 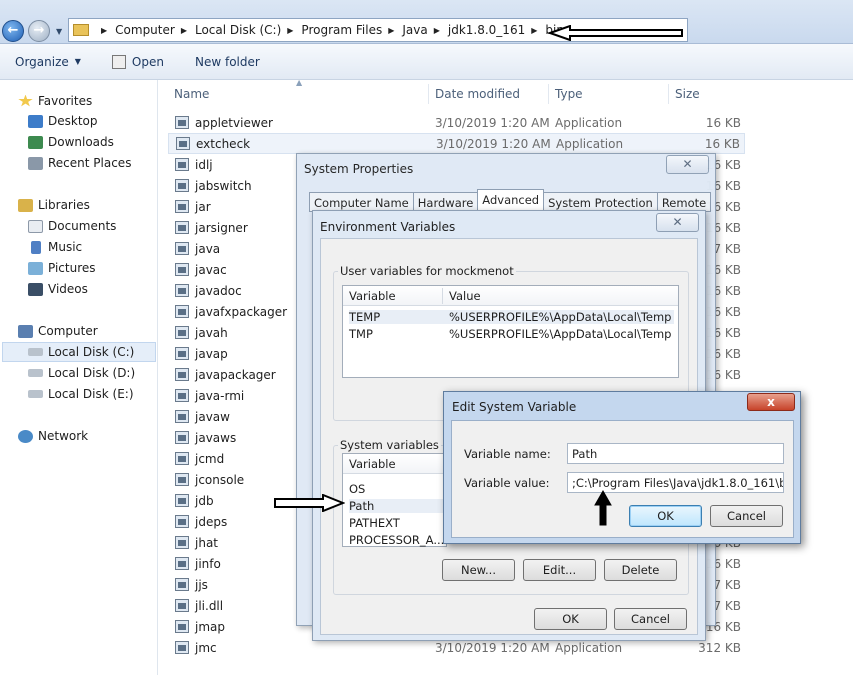 I want to click on column-header-row: Name ▲ Date modified Type Size, so click(x=505, y=92).